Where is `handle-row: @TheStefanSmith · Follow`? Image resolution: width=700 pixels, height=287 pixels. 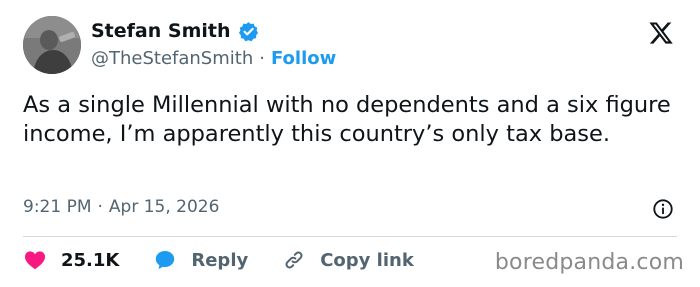 handle-row: @TheStefanSmith · Follow is located at coordinates (213, 58).